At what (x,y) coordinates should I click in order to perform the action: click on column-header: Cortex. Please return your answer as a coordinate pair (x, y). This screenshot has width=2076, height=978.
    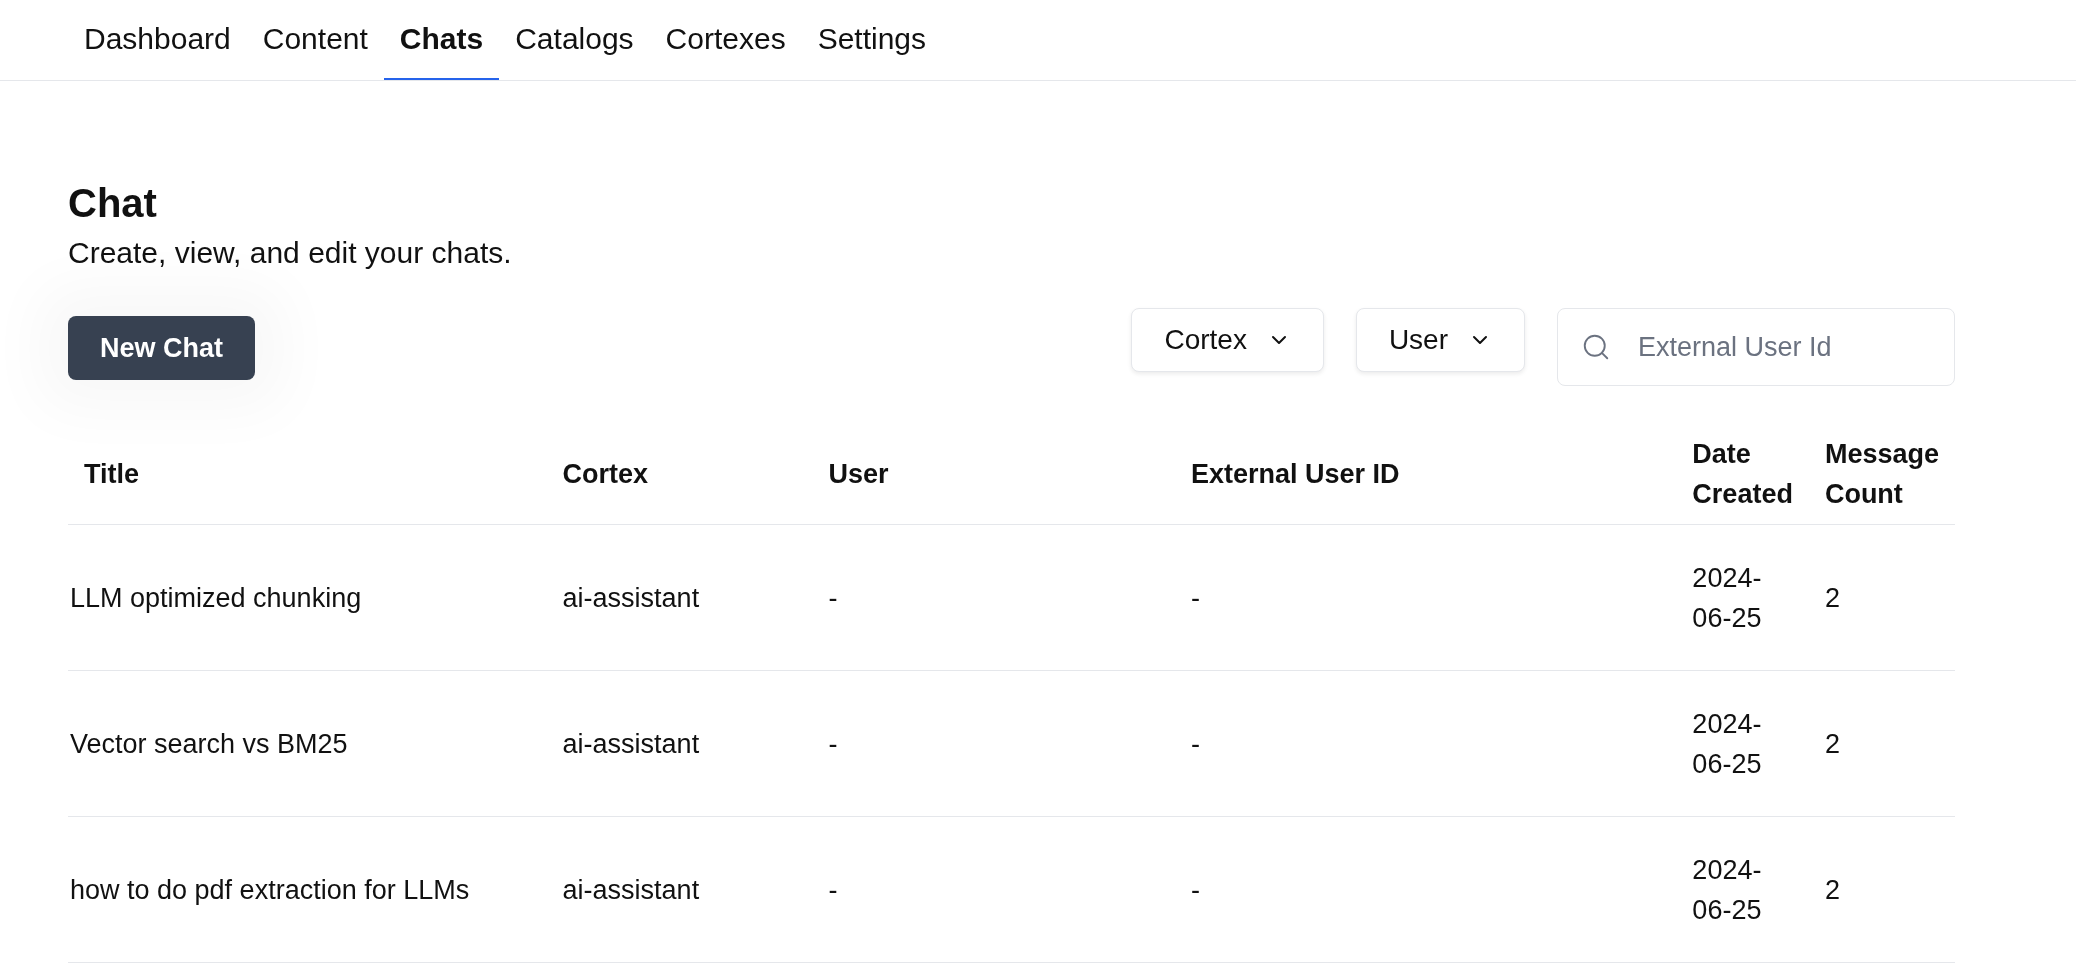
    Looking at the image, I should click on (679, 474).